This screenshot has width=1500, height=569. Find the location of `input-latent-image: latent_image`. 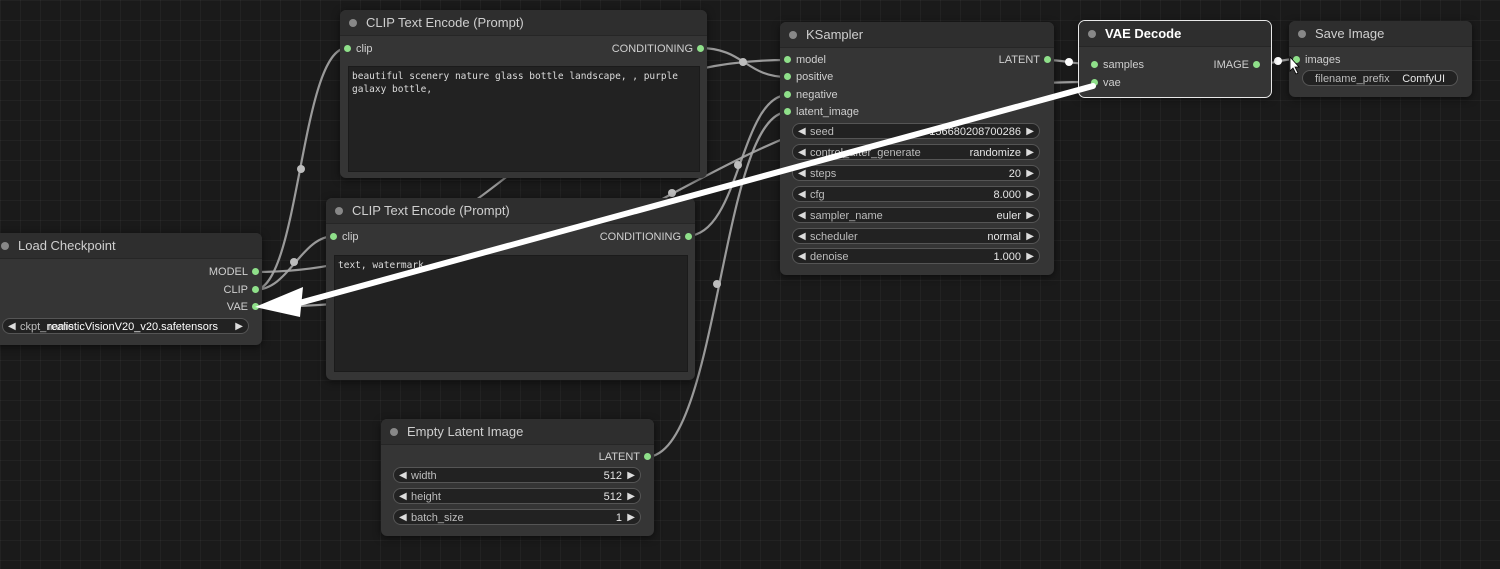

input-latent-image: latent_image is located at coordinates (819, 112).